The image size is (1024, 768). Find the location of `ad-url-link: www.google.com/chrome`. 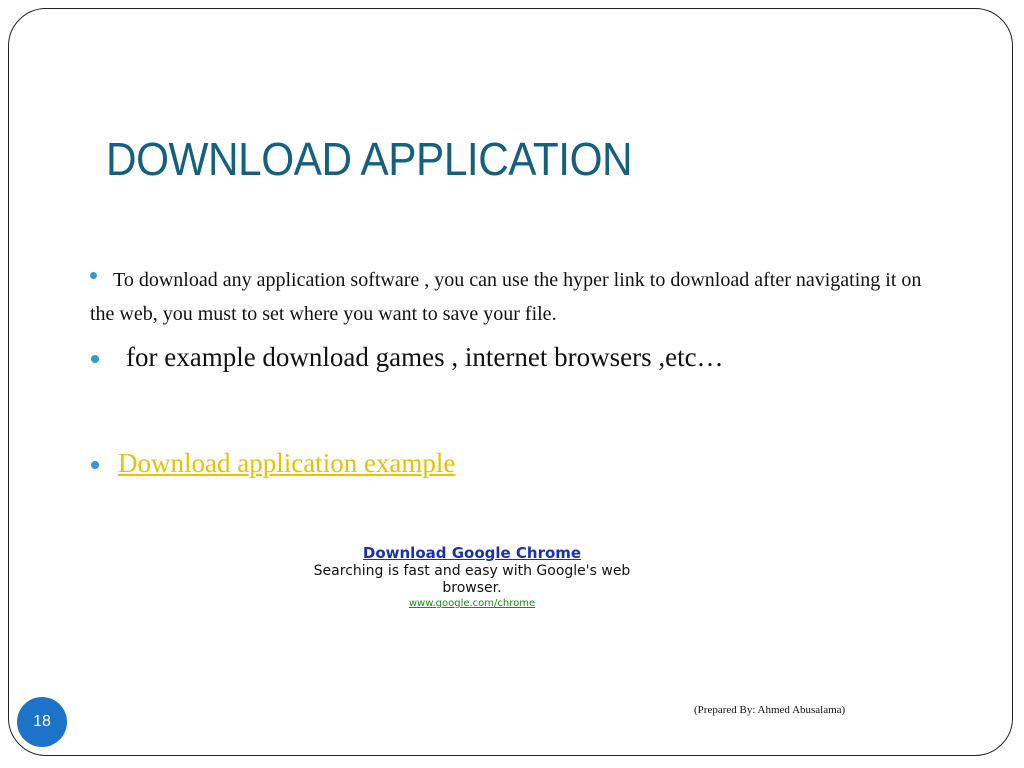

ad-url-link: www.google.com/chrome is located at coordinates (472, 604).